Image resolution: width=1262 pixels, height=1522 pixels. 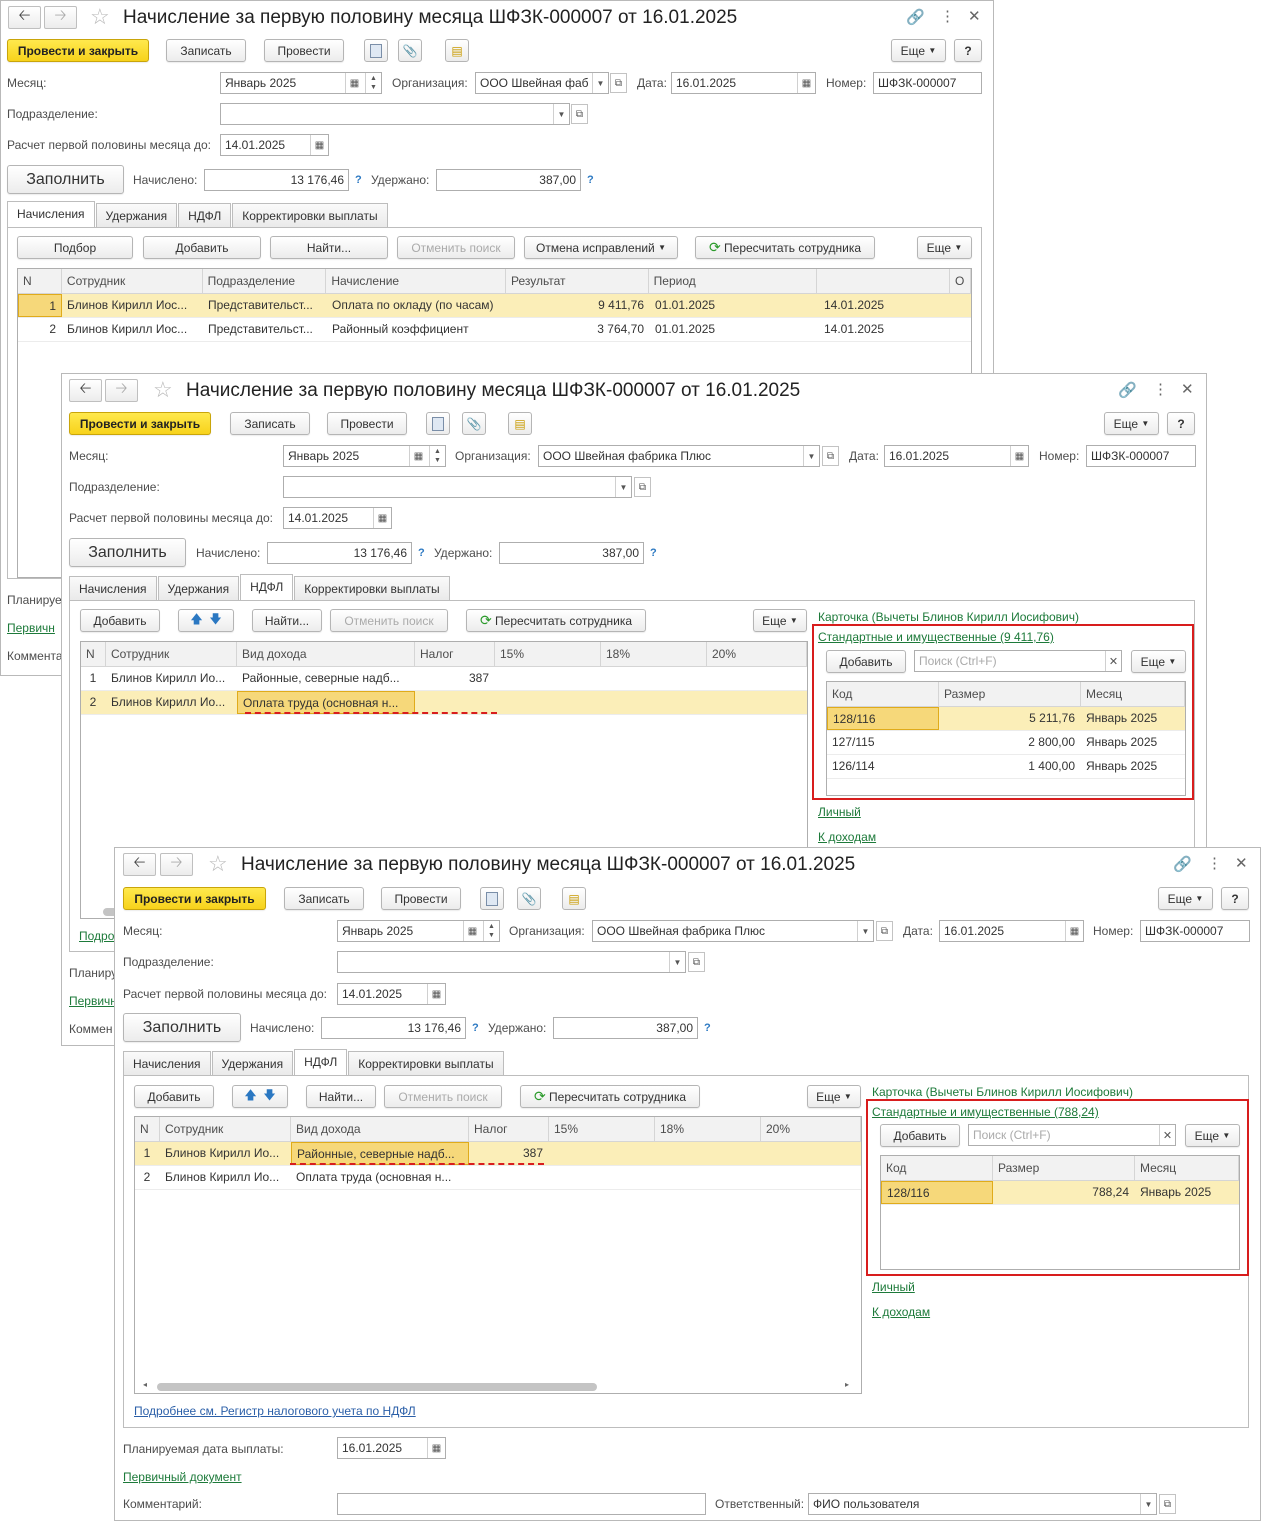 What do you see at coordinates (1113, 661) in the screenshot?
I see `clear-icon: ✕` at bounding box center [1113, 661].